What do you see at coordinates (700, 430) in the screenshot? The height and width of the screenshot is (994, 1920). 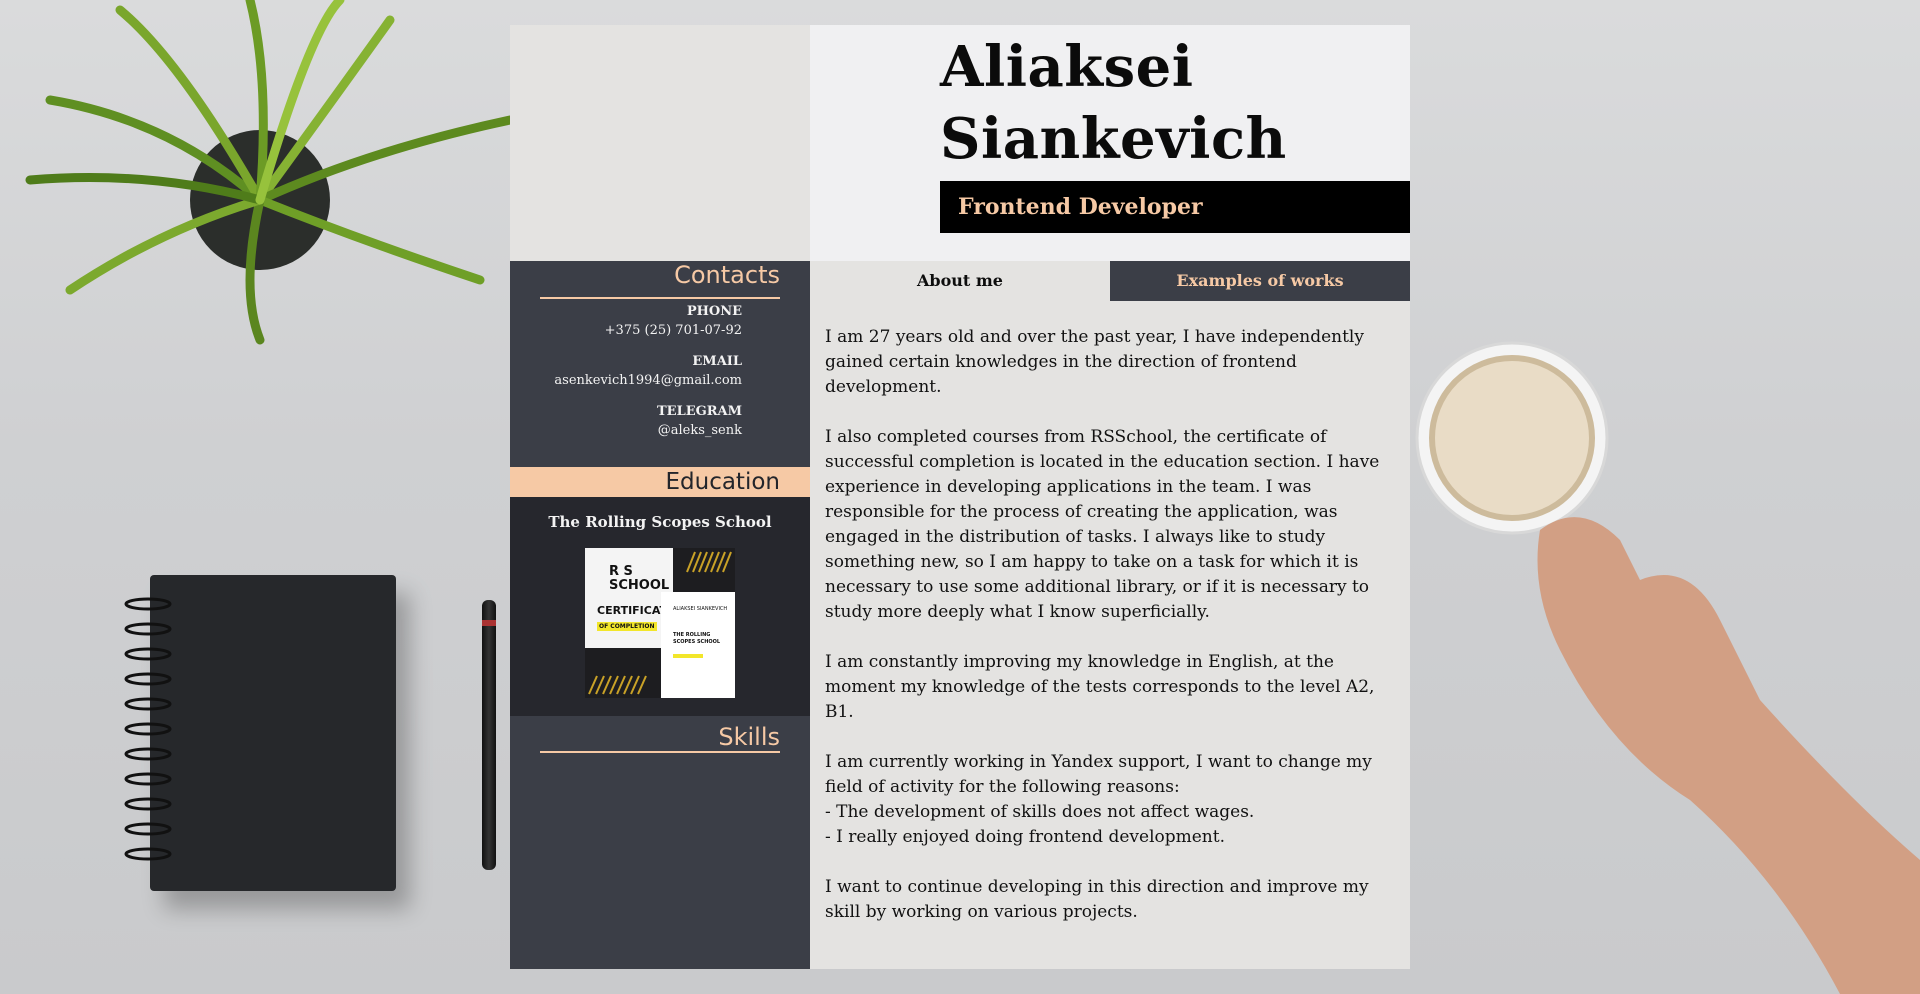 I see `telegram-value: @aleks_senk` at bounding box center [700, 430].